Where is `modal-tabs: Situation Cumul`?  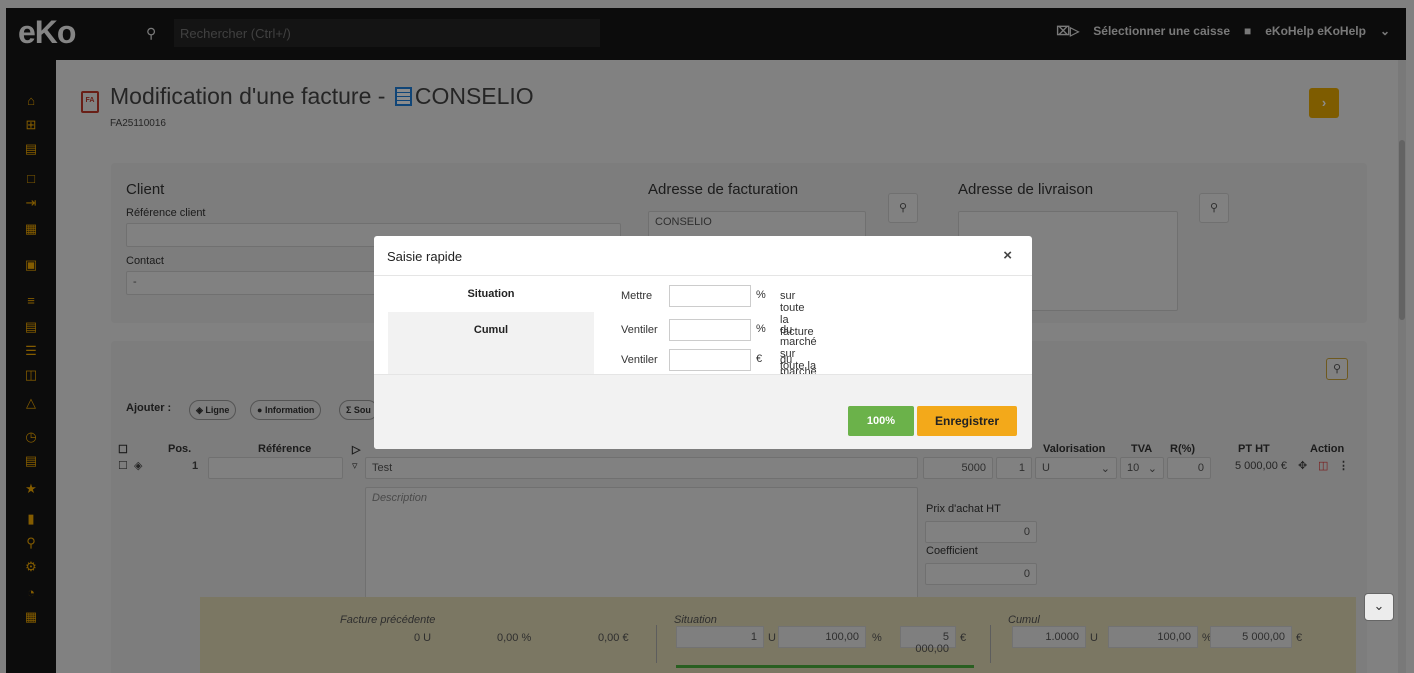 modal-tabs: Situation Cumul is located at coordinates (491, 325).